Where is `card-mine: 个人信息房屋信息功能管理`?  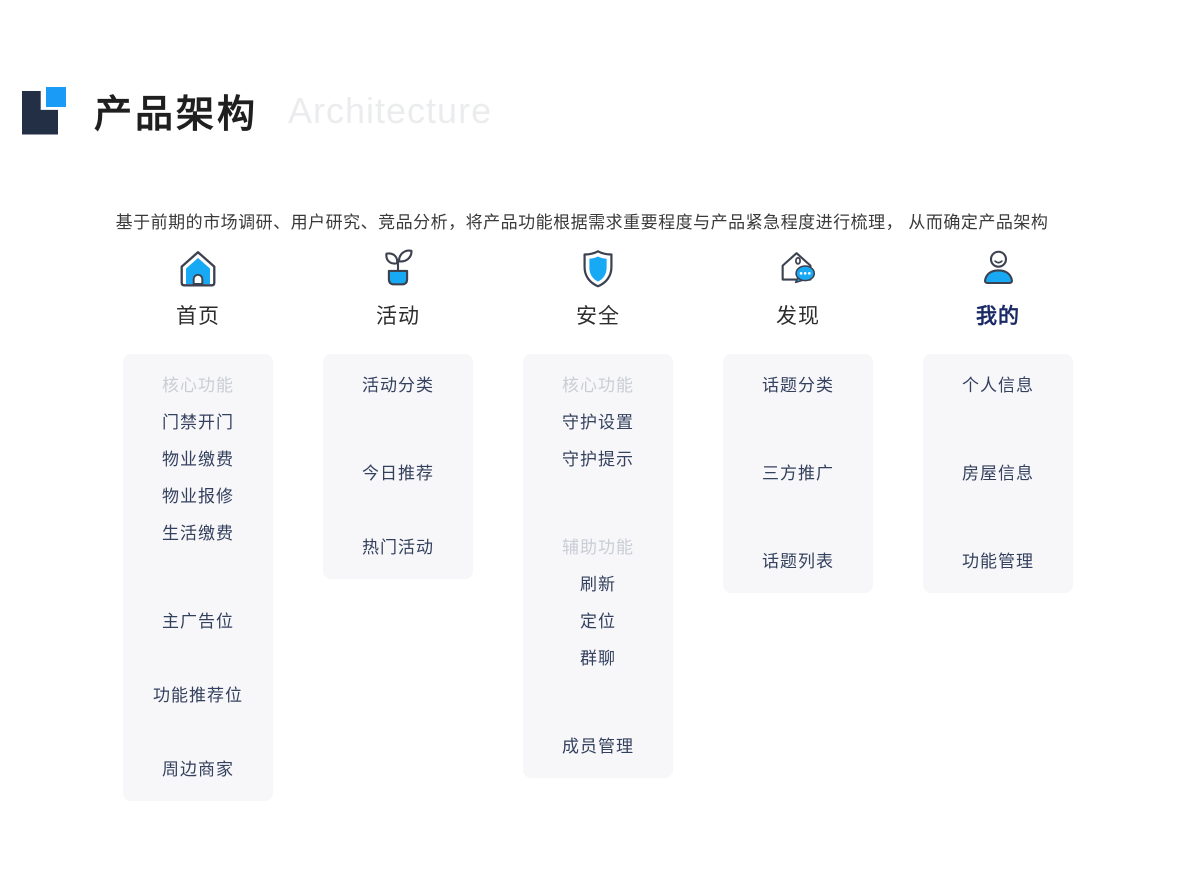
card-mine: 个人信息房屋信息功能管理 is located at coordinates (998, 473).